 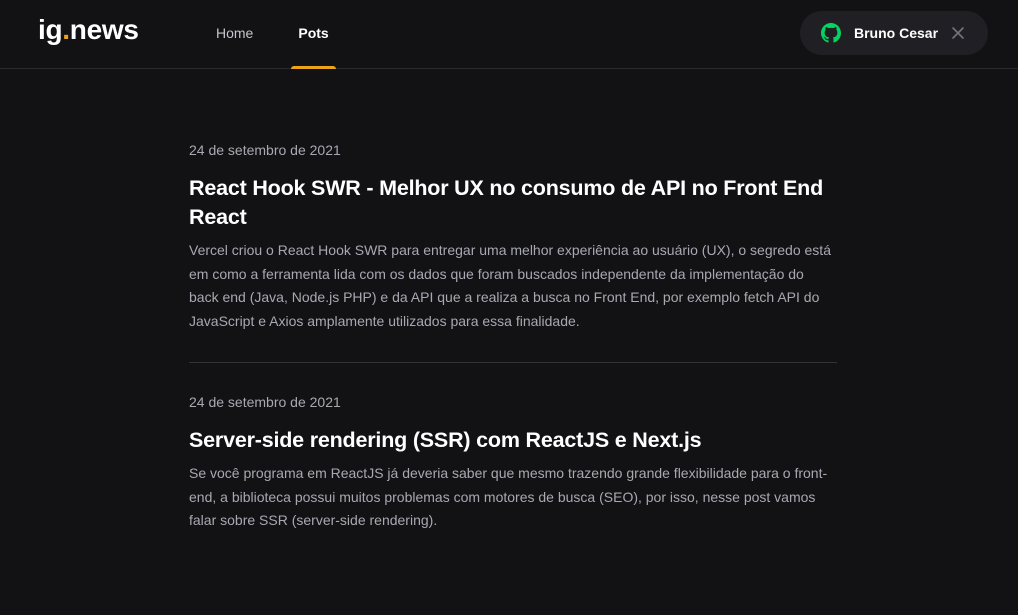 I want to click on main-nav: Home Pots, so click(x=276, y=34).